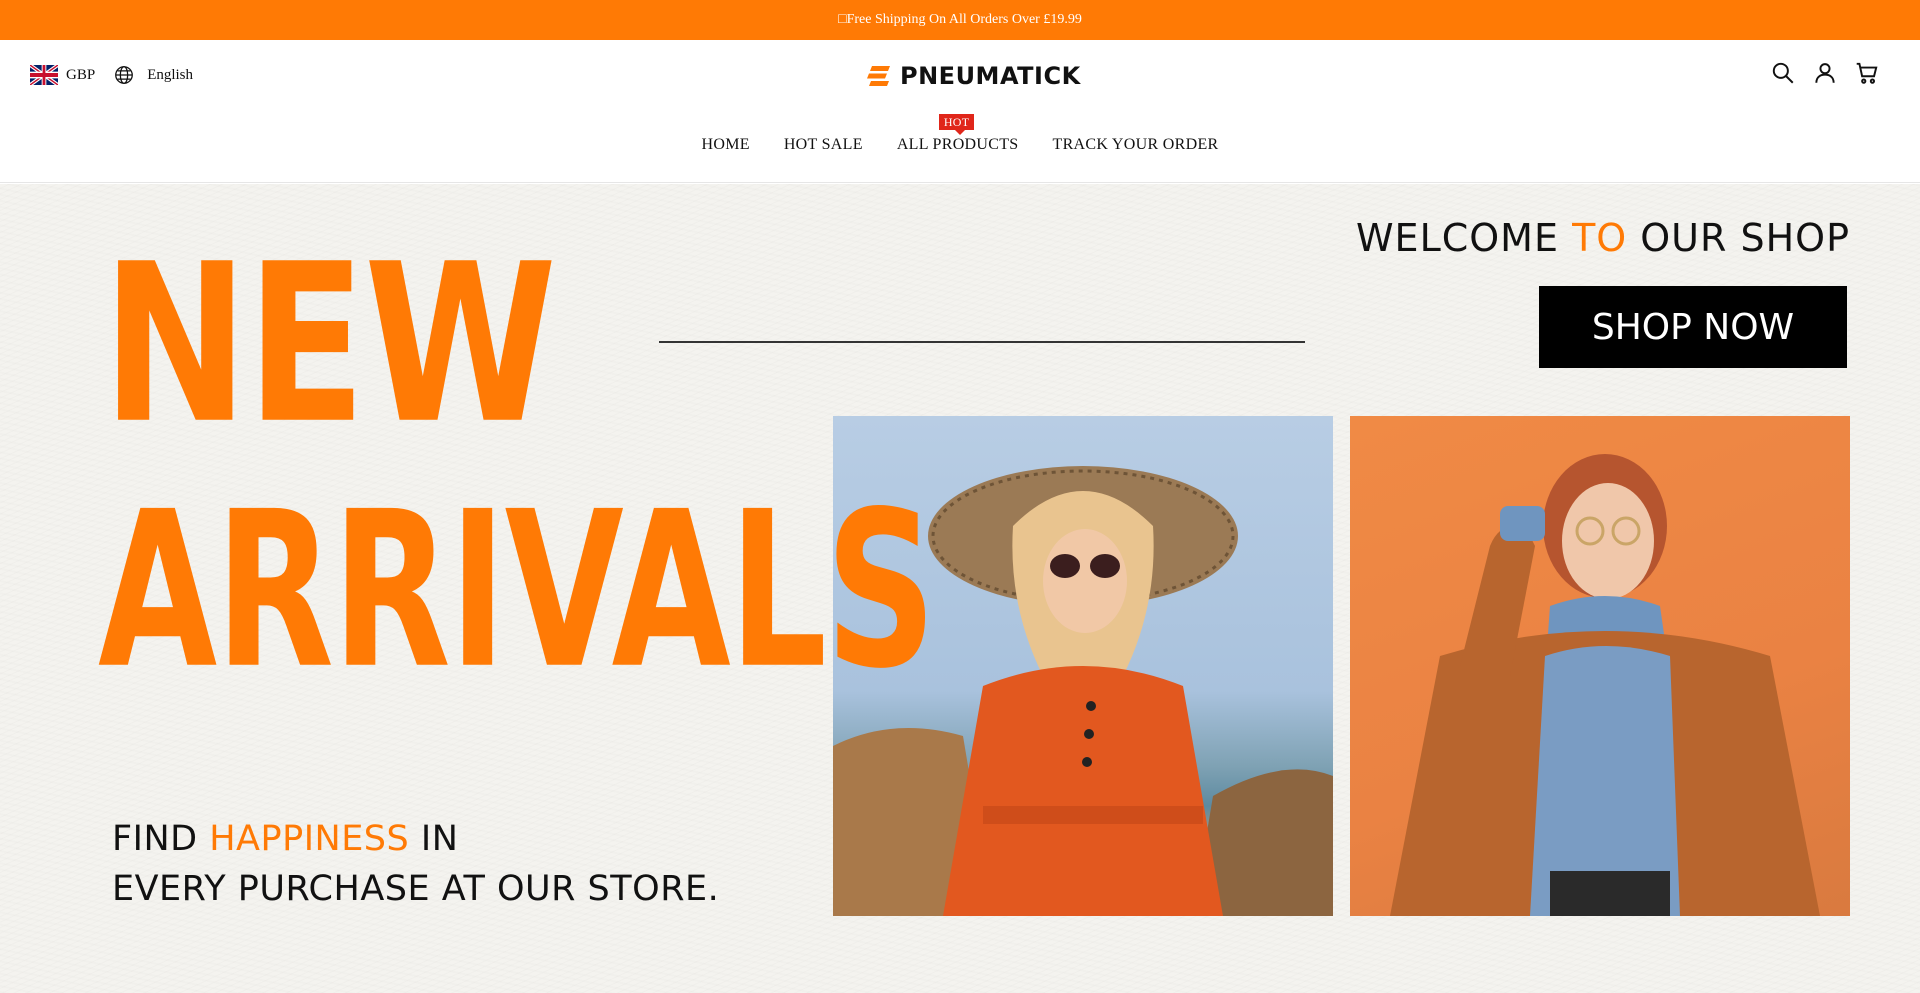 This screenshot has width=1920, height=993. What do you see at coordinates (956, 124) in the screenshot?
I see `hot-badge: HOT` at bounding box center [956, 124].